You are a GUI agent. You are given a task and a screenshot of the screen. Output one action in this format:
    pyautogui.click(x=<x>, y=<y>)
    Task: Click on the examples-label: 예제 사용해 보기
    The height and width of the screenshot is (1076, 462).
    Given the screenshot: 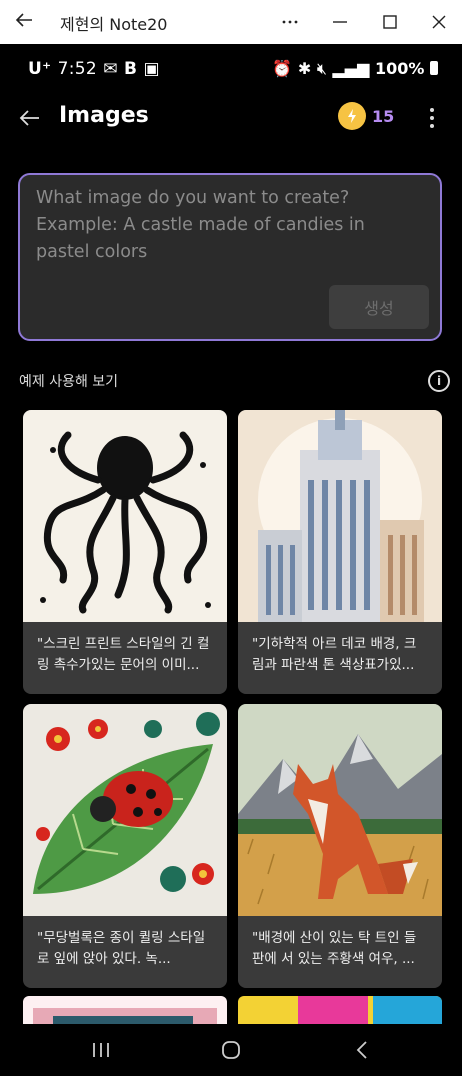 What is the action you would take?
    pyautogui.click(x=69, y=382)
    